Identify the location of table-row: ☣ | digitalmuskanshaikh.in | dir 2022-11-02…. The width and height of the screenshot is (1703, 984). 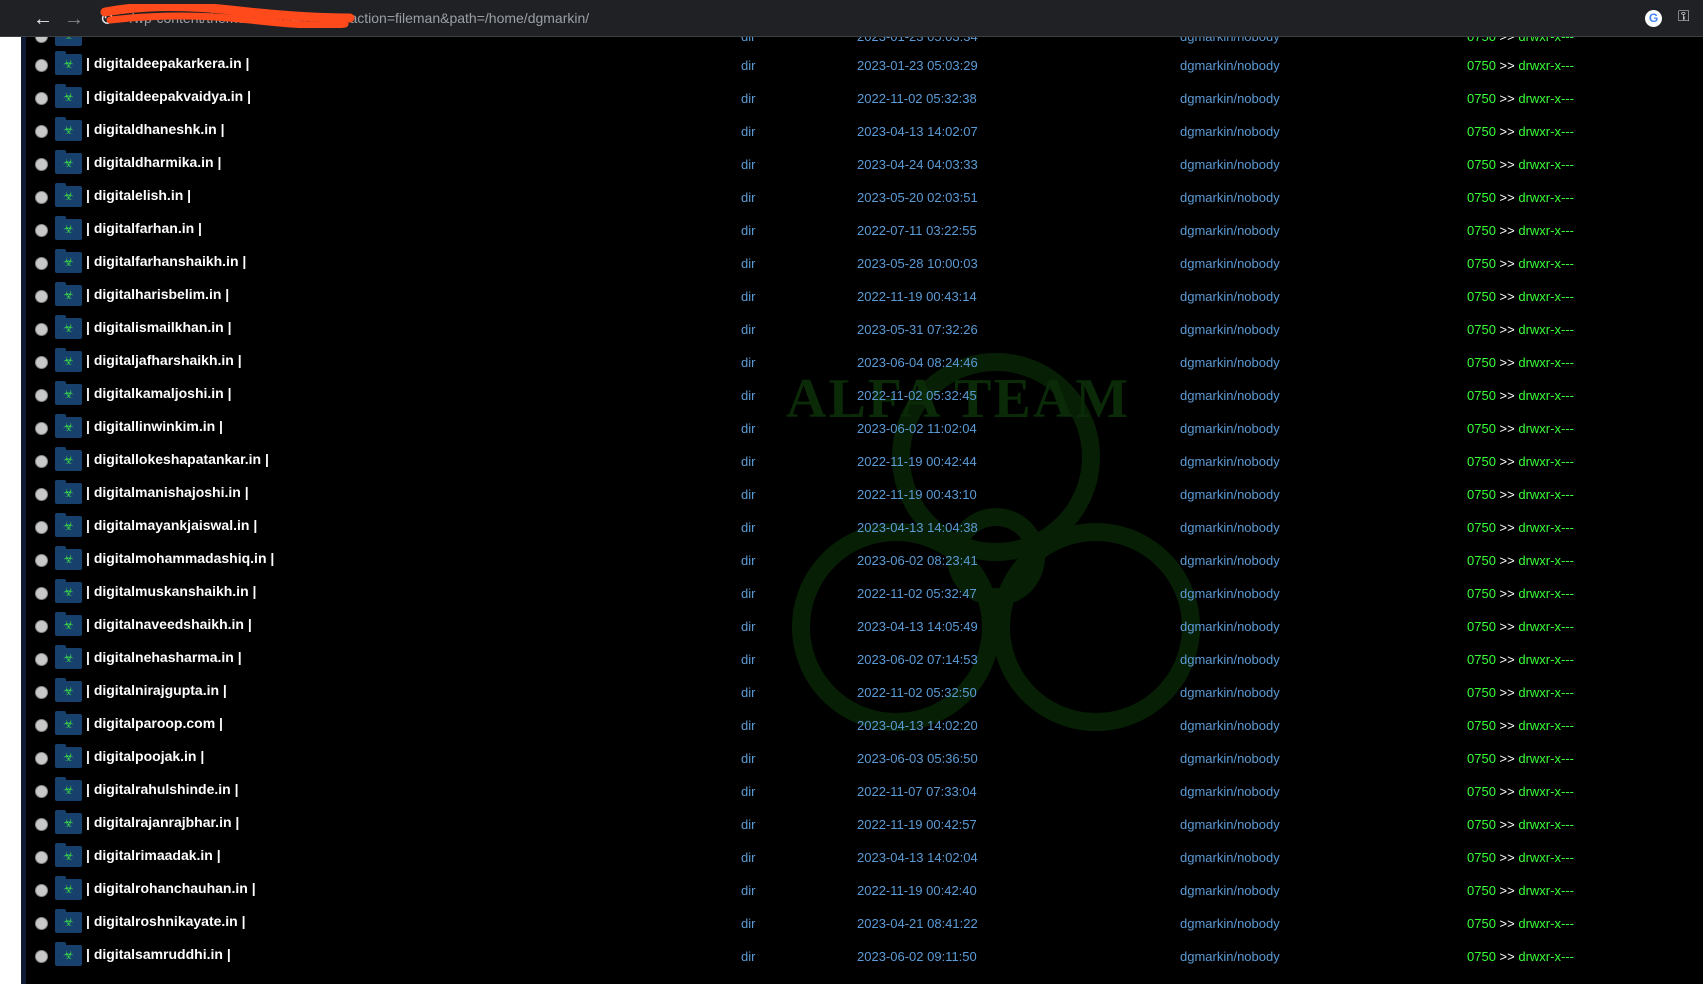
(864, 593).